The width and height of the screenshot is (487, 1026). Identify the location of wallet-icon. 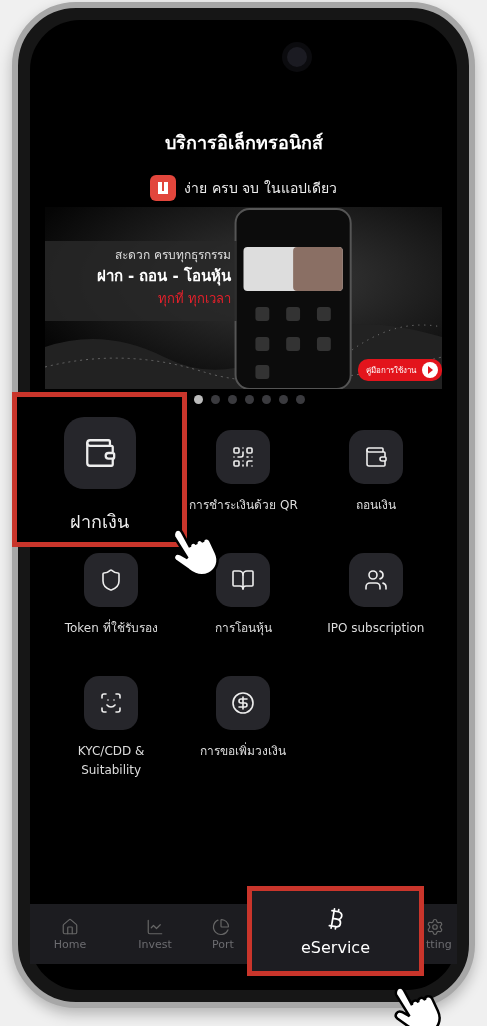
(375, 457).